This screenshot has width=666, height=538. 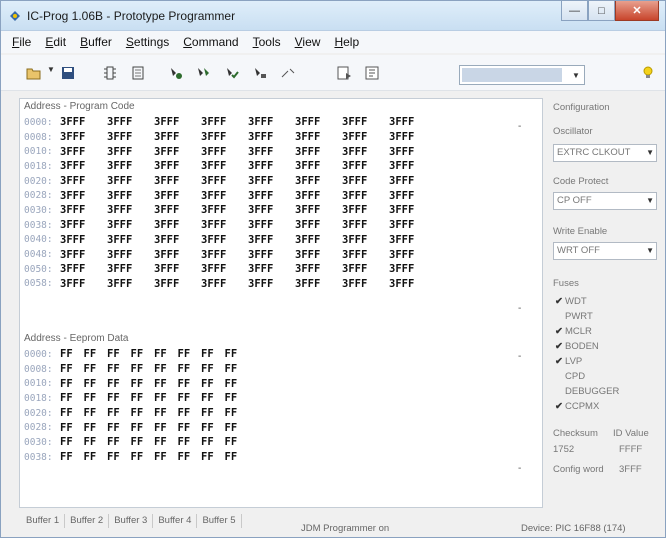 I want to click on program-icon, so click(x=176, y=73).